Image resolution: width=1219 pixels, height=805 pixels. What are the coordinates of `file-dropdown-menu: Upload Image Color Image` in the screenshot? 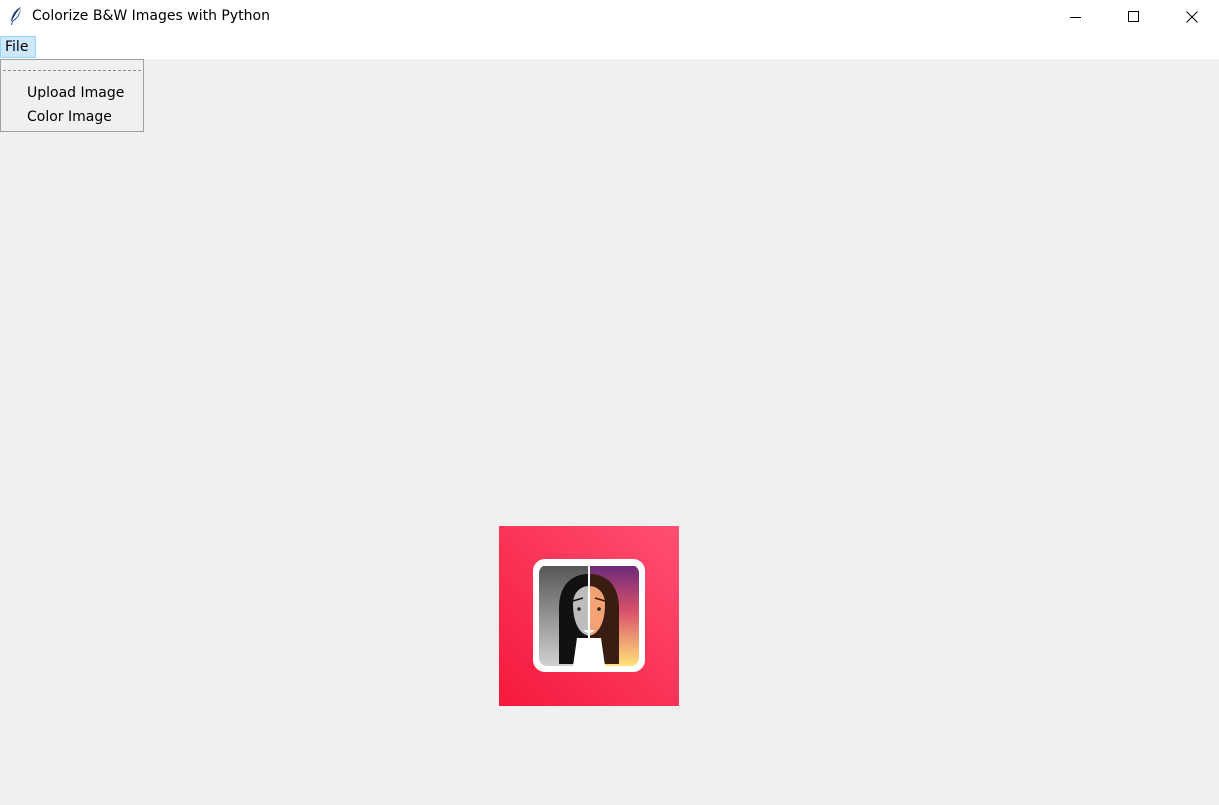 It's located at (72, 95).